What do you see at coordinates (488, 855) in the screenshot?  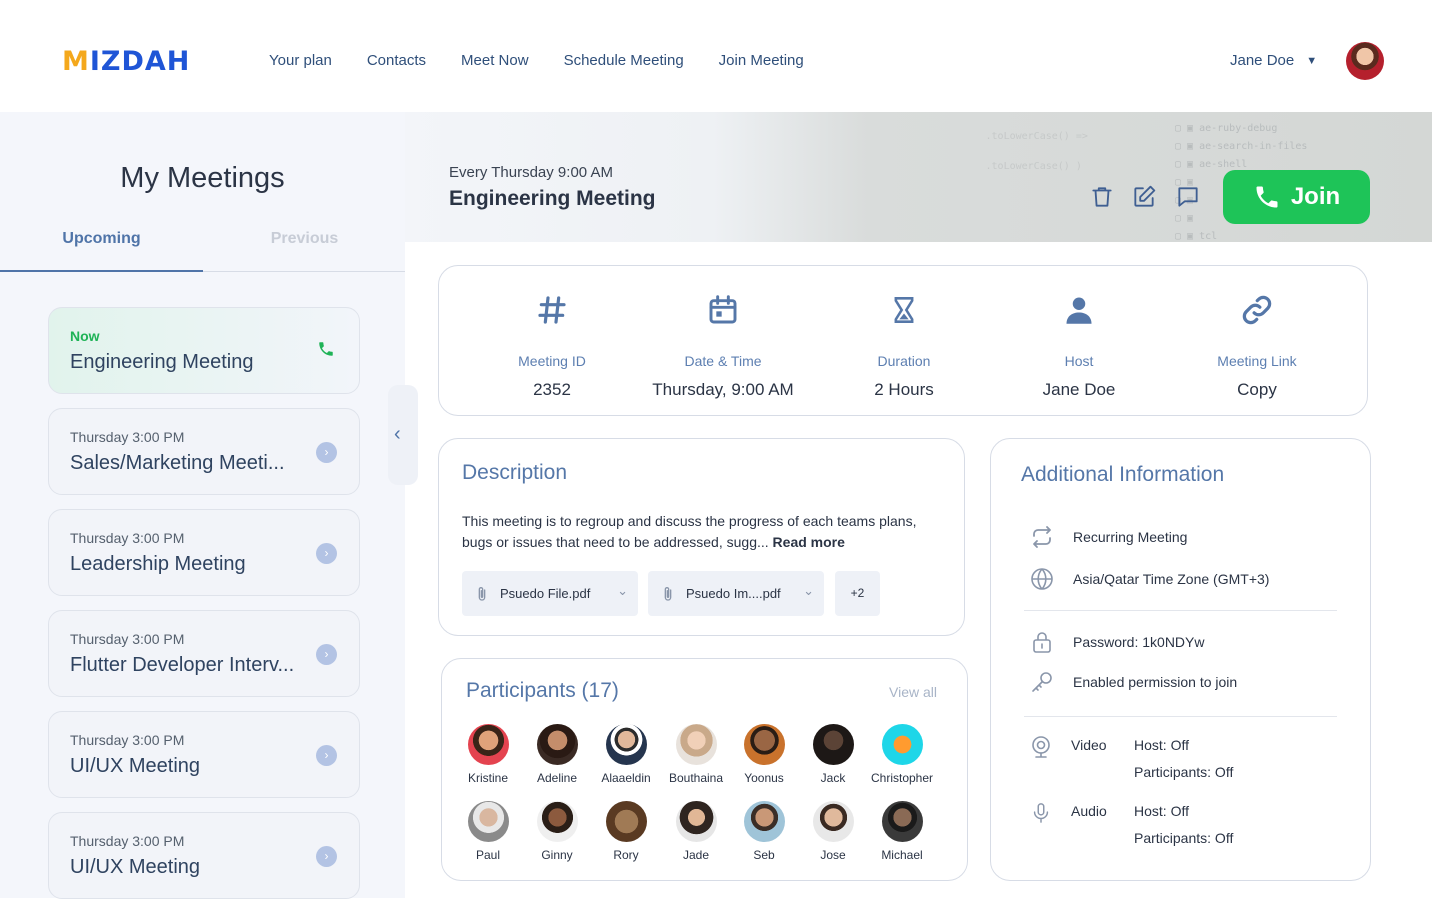 I see `participant-name: Paul` at bounding box center [488, 855].